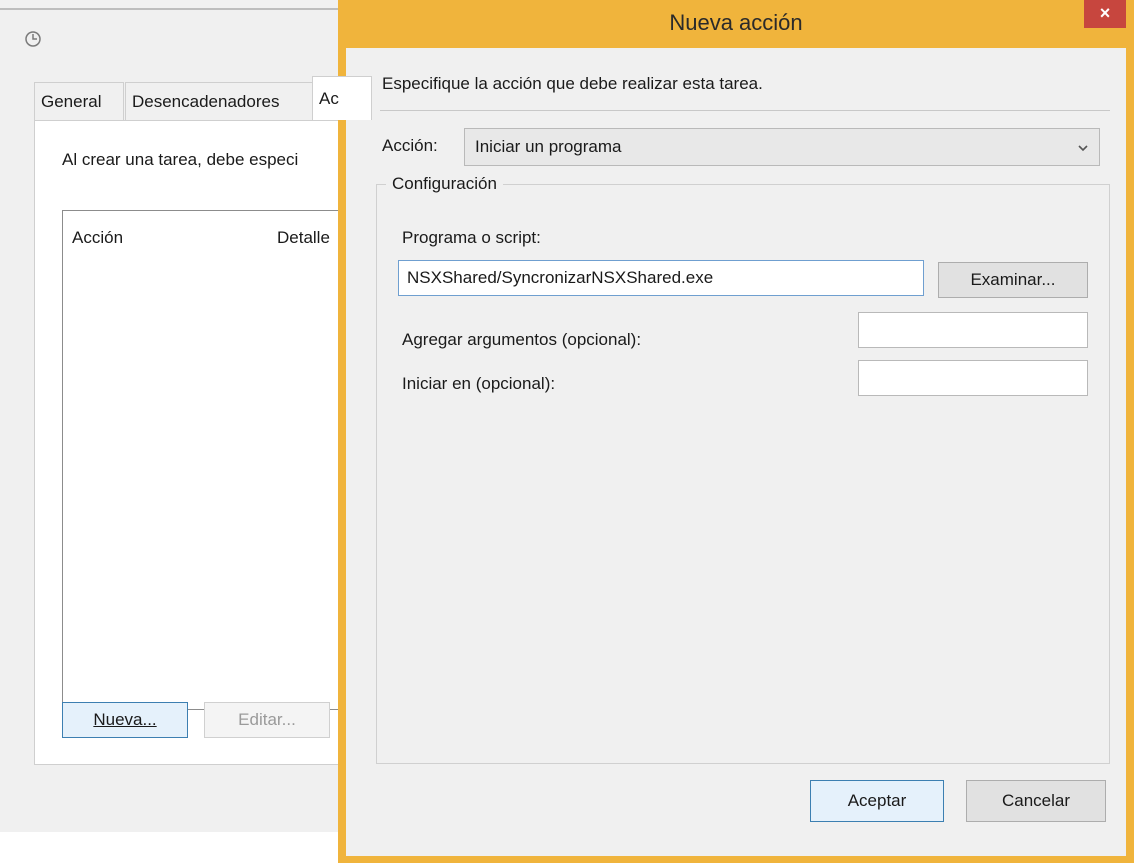 Image resolution: width=1134 pixels, height=863 pixels. Describe the element at coordinates (1083, 148) in the screenshot. I see `chevron-down-icon` at that location.